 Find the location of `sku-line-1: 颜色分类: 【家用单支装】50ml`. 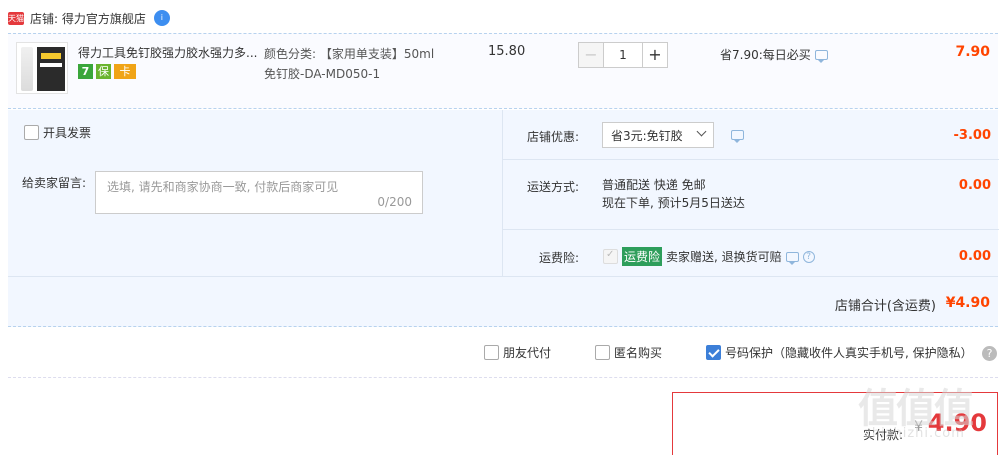

sku-line-1: 颜色分类: 【家用单支装】50ml is located at coordinates (349, 54).